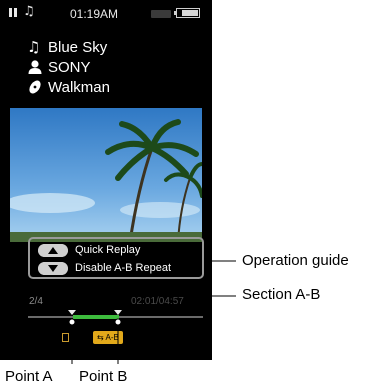 Image resolution: width=383 pixels, height=391 pixels. I want to click on guide-label-disable-ab-repeat: Disable A-B Repeat, so click(123, 268).